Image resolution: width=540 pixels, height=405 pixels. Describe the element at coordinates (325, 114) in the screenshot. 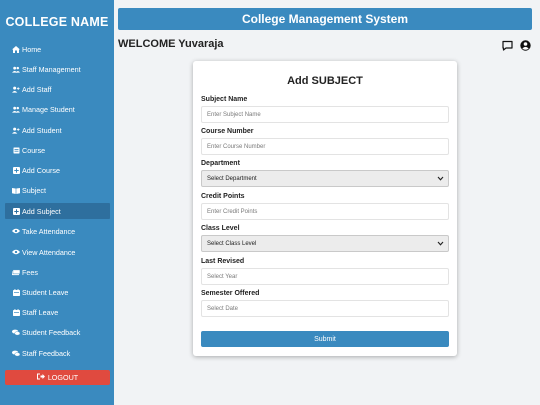

I see `subject-name-input: Enter Subject Name` at that location.